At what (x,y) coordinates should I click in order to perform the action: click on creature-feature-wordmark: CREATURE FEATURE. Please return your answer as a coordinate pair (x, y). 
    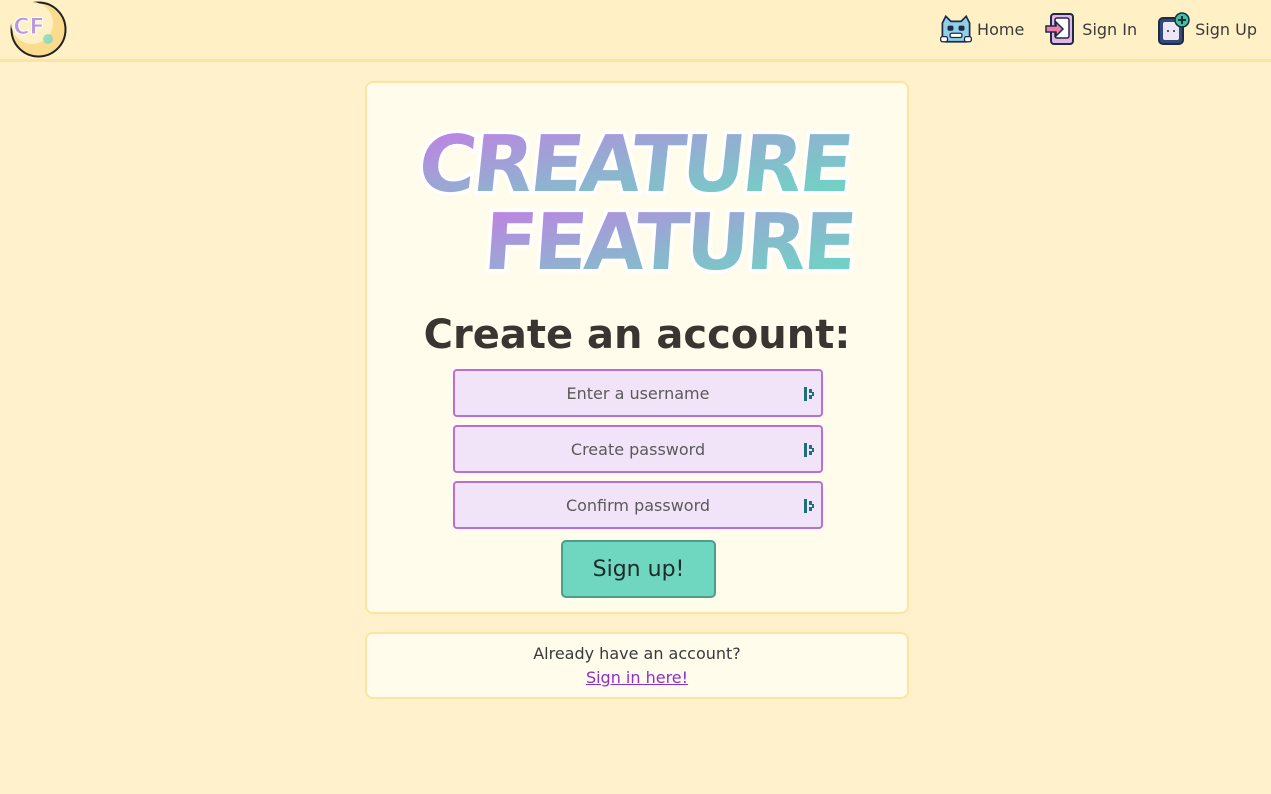
    Looking at the image, I should click on (635, 199).